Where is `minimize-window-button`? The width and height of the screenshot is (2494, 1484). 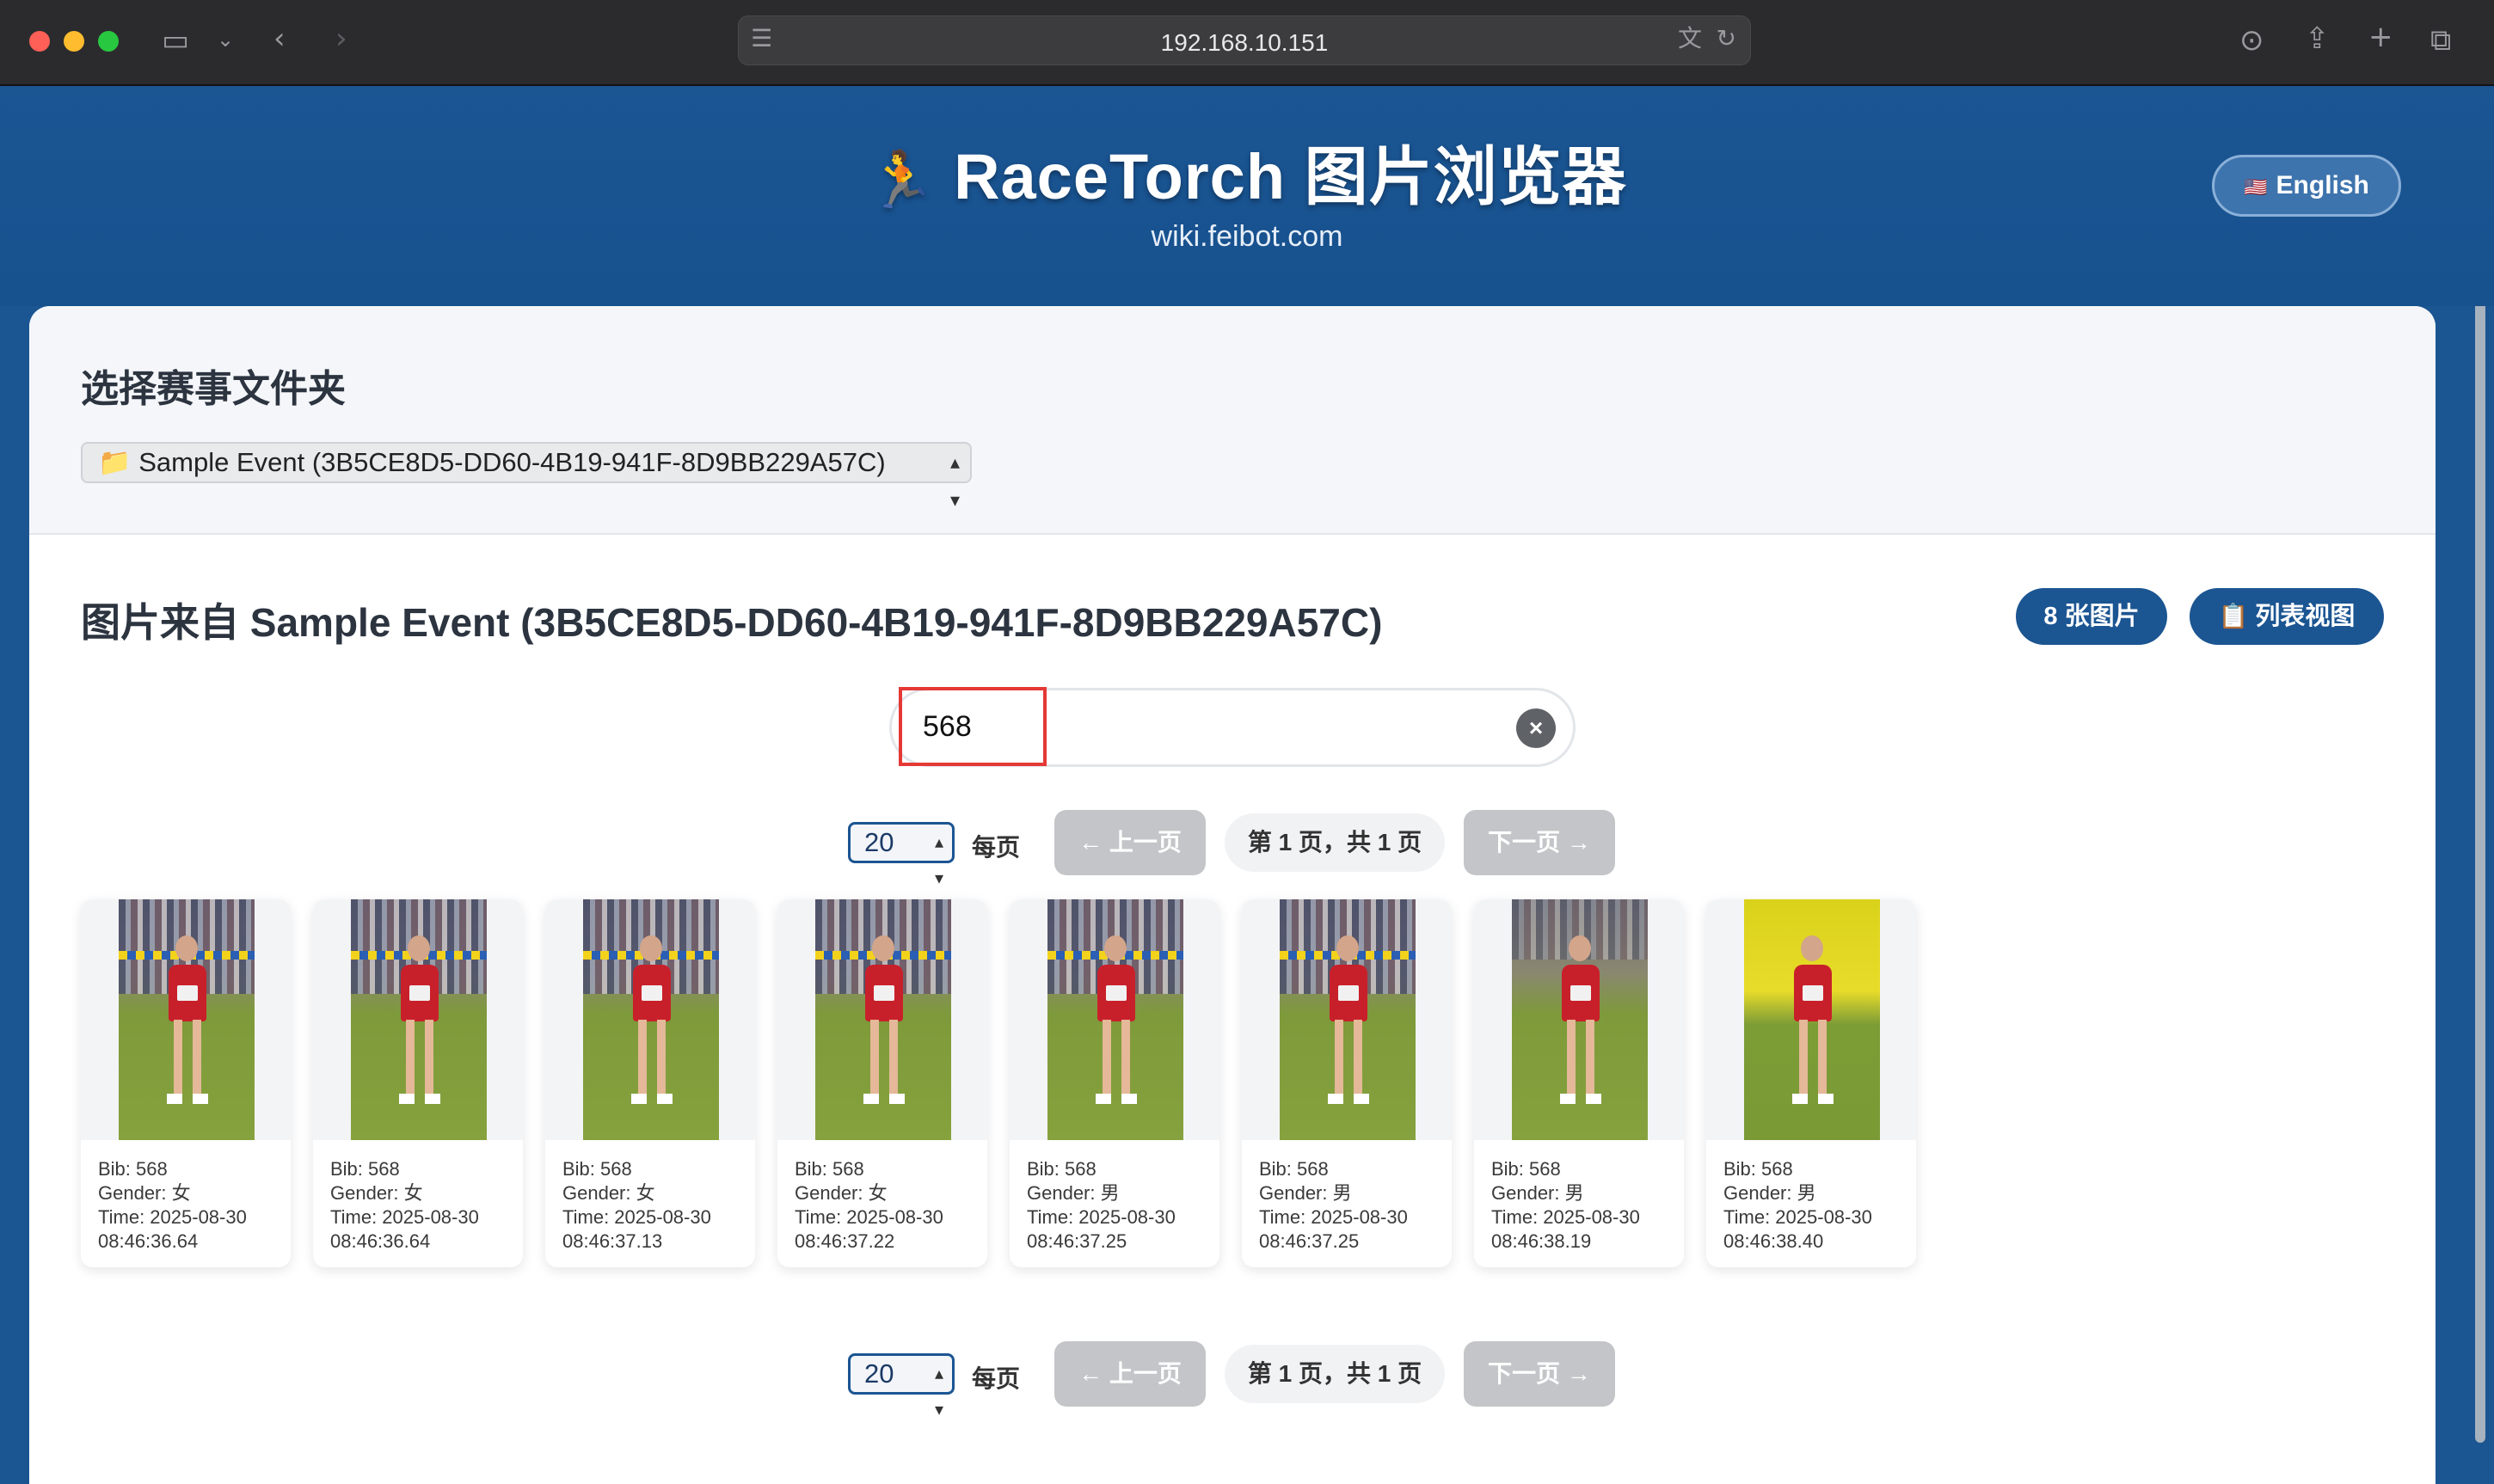 minimize-window-button is located at coordinates (74, 41).